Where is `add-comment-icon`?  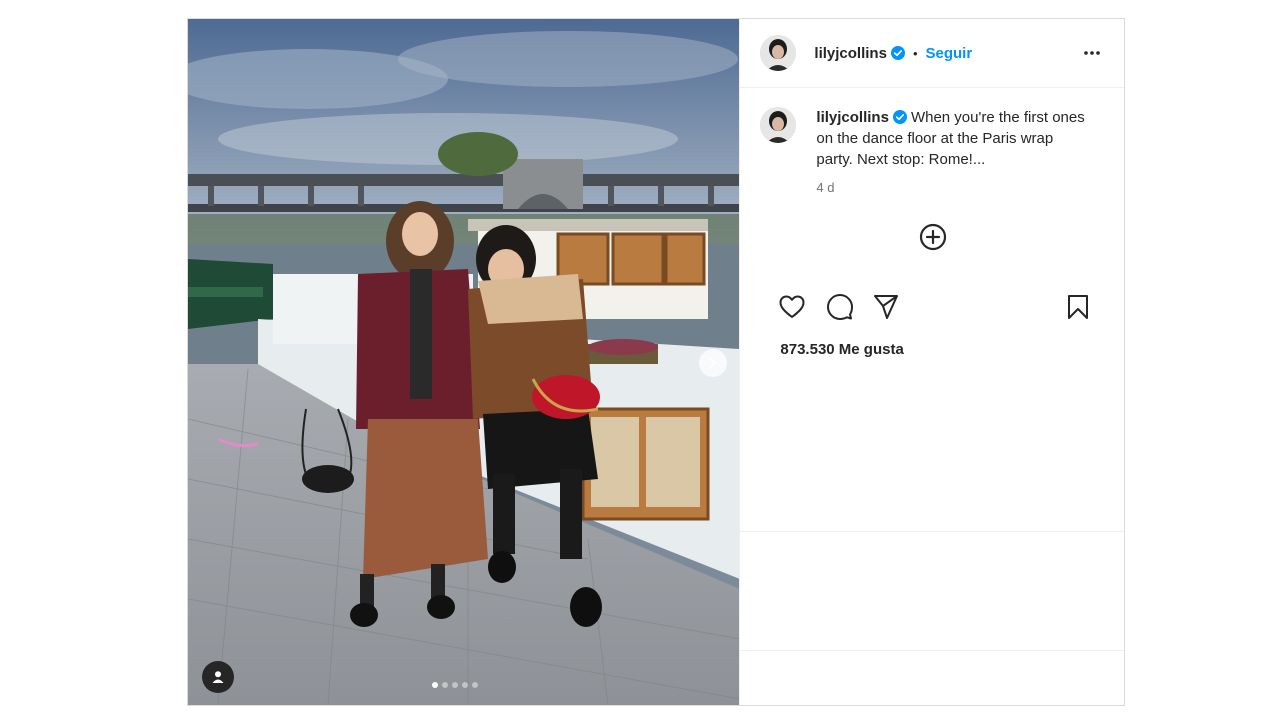
add-comment-icon is located at coordinates (933, 237).